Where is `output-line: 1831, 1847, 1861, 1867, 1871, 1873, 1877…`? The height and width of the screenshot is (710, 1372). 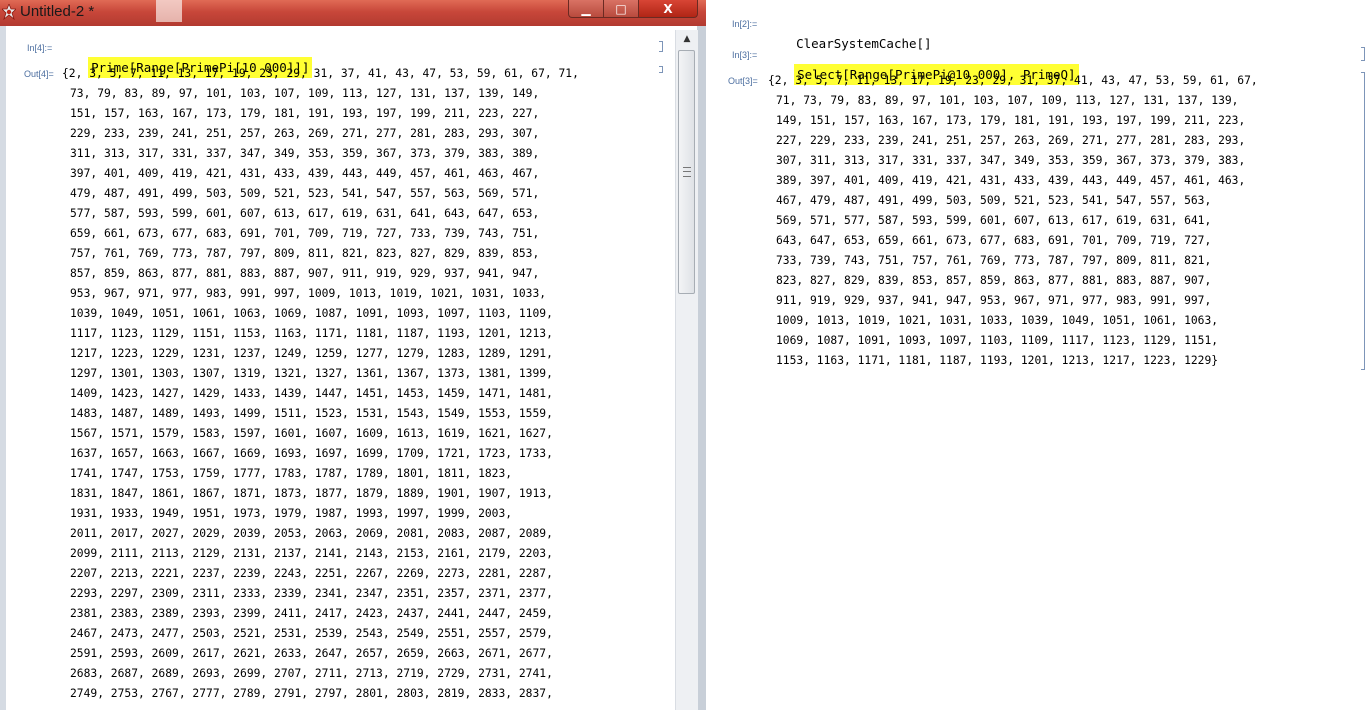
output-line: 1831, 1847, 1861, 1867, 1871, 1873, 1877… is located at coordinates (311, 493).